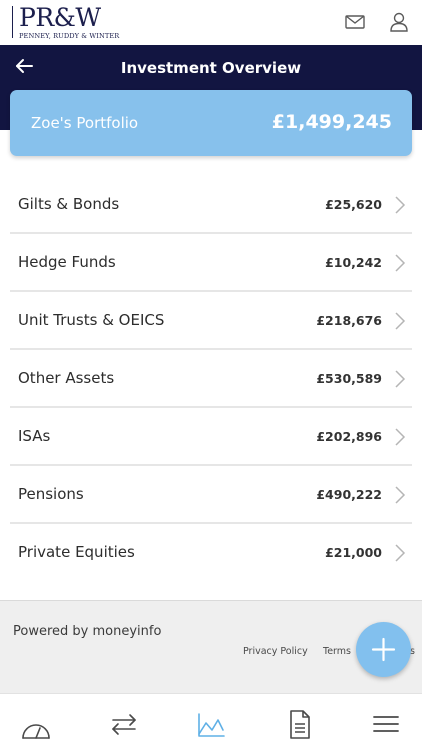 The width and height of the screenshot is (422, 750). Describe the element at coordinates (211, 321) in the screenshot. I see `list-item: Unit Trusts & OEICS £218,676` at that location.